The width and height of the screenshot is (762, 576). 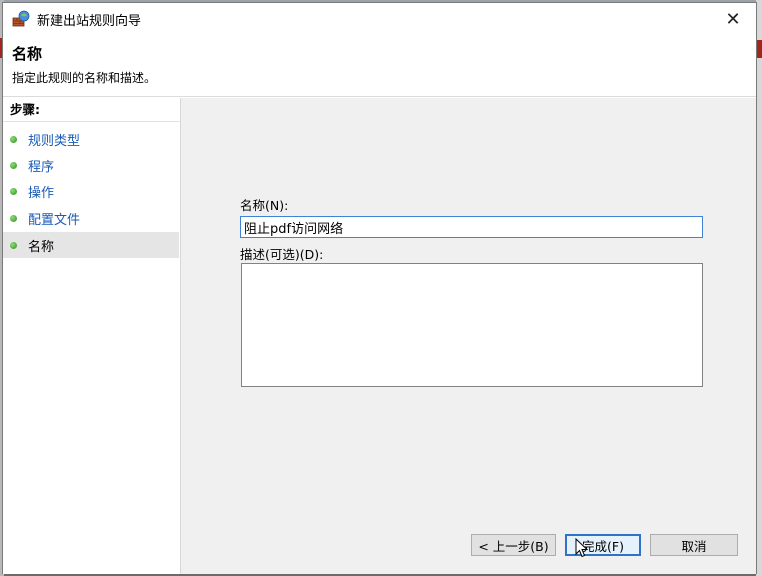 What do you see at coordinates (89, 21) in the screenshot?
I see `window-title: 新建出站规则向导` at bounding box center [89, 21].